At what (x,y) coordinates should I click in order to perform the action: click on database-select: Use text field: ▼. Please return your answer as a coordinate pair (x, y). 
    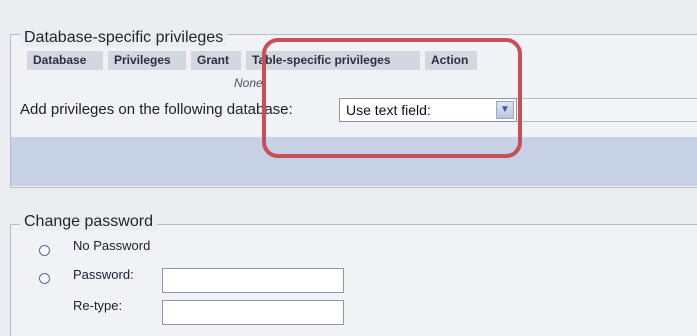
    Looking at the image, I should click on (428, 110).